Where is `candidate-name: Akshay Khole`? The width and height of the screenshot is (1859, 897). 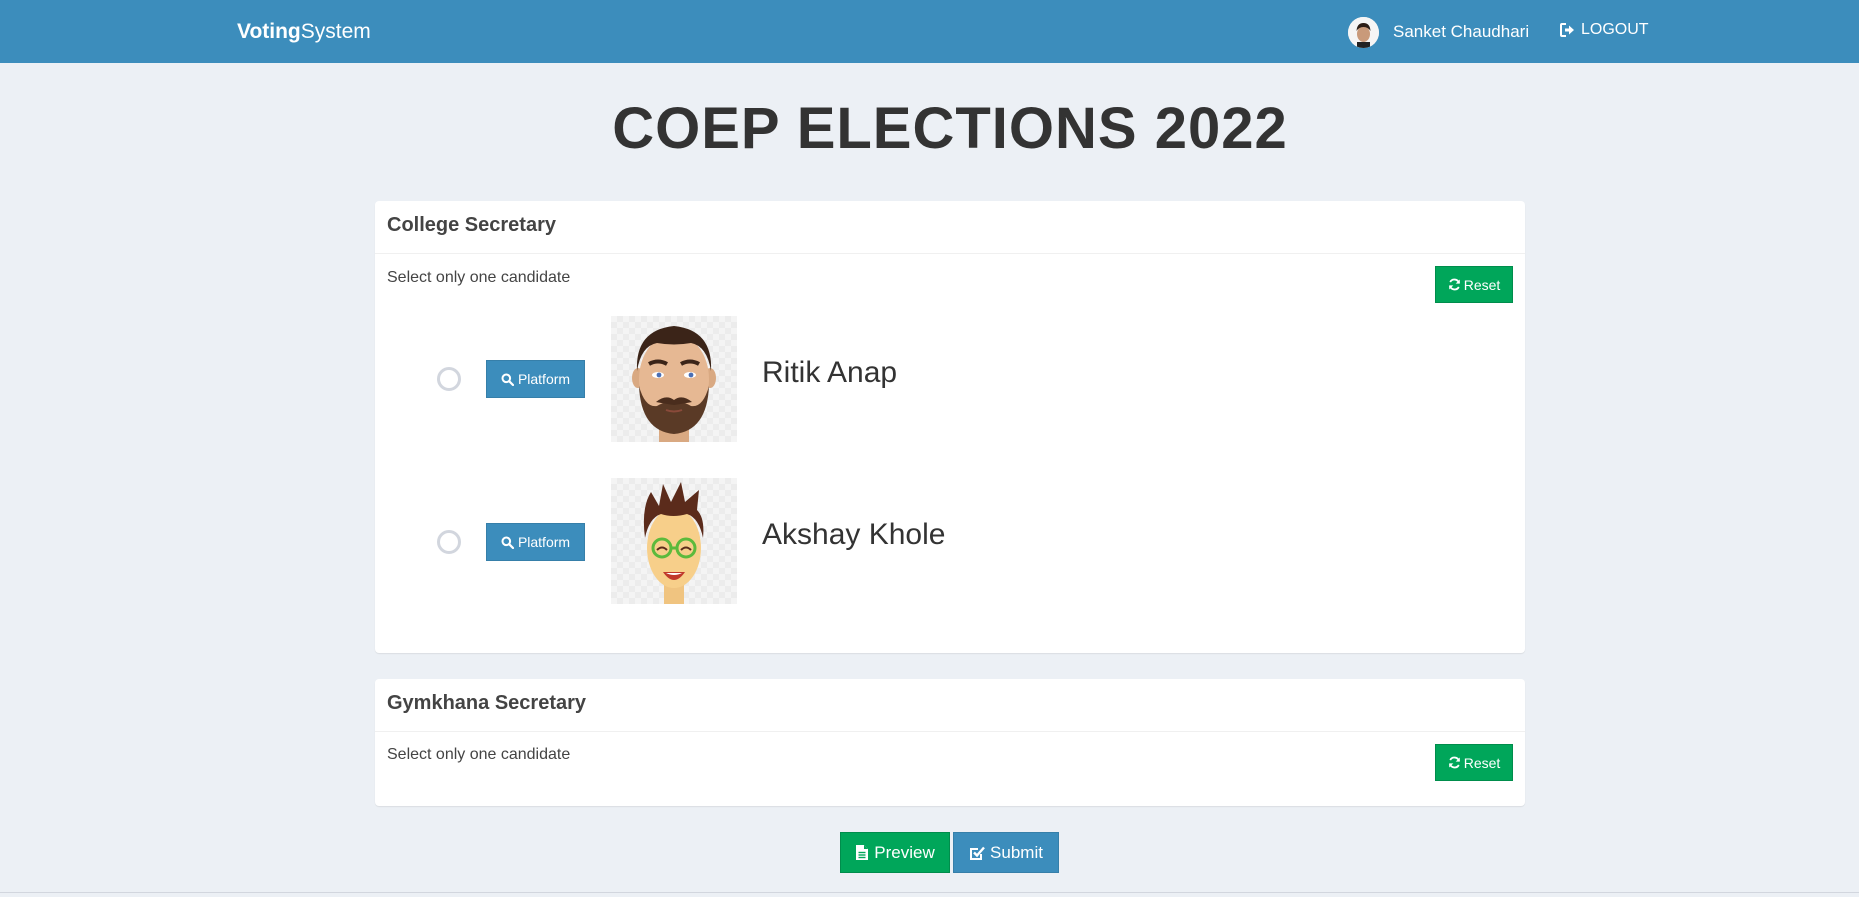 candidate-name: Akshay Khole is located at coordinates (854, 534).